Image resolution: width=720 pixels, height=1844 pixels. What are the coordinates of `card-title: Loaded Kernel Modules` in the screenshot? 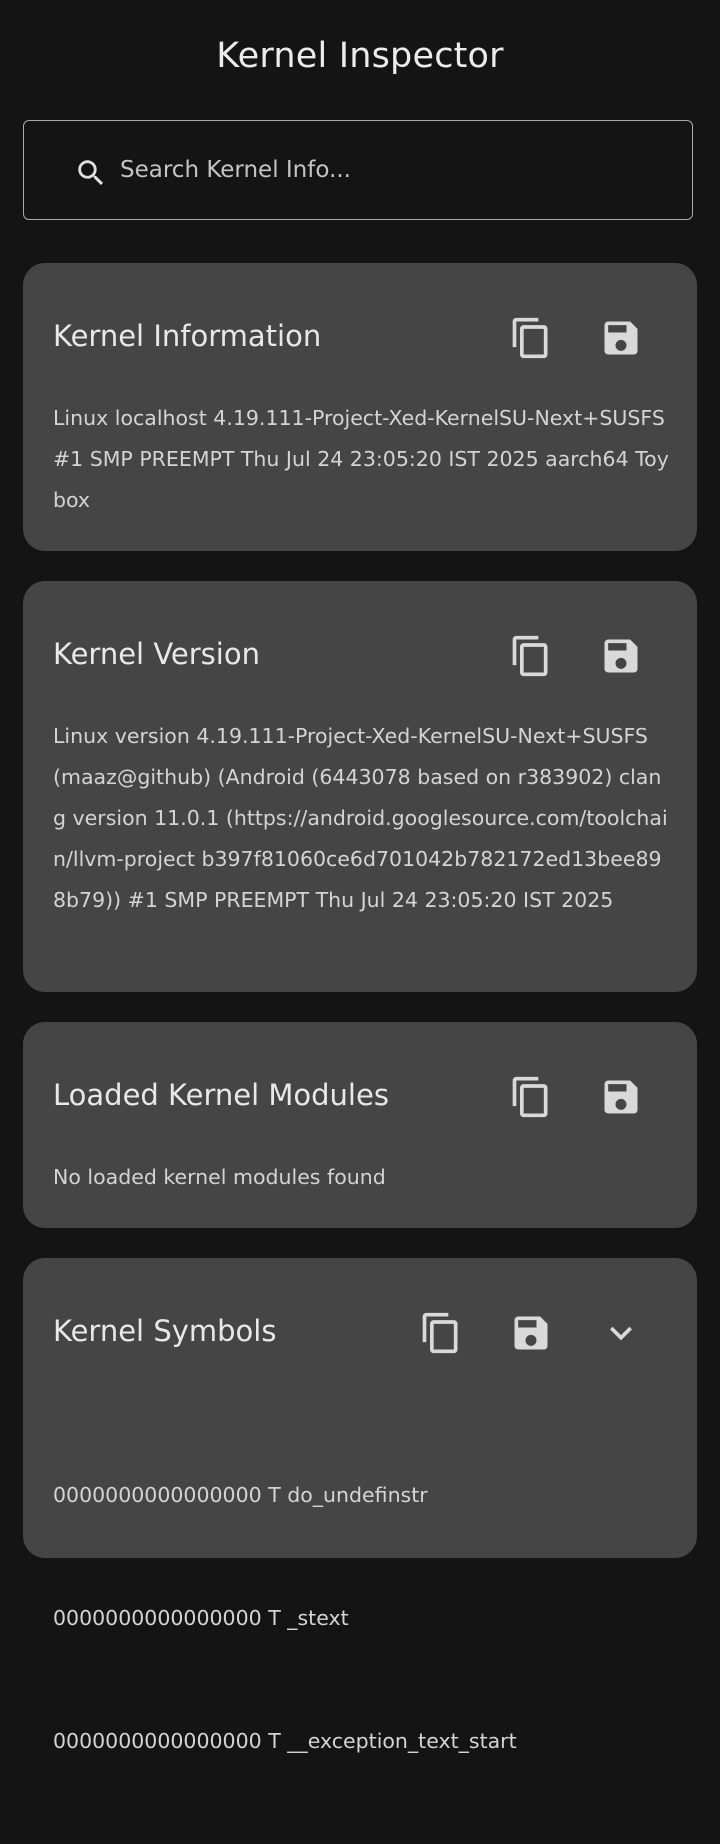 It's located at (221, 1095).